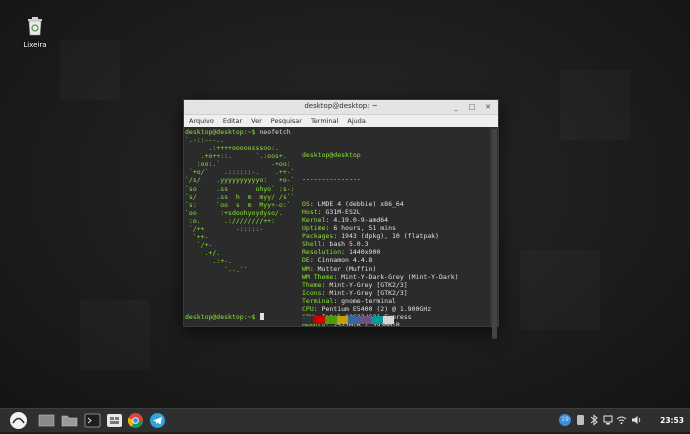 The width and height of the screenshot is (690, 434). I want to click on chrome-icon, so click(135, 420).